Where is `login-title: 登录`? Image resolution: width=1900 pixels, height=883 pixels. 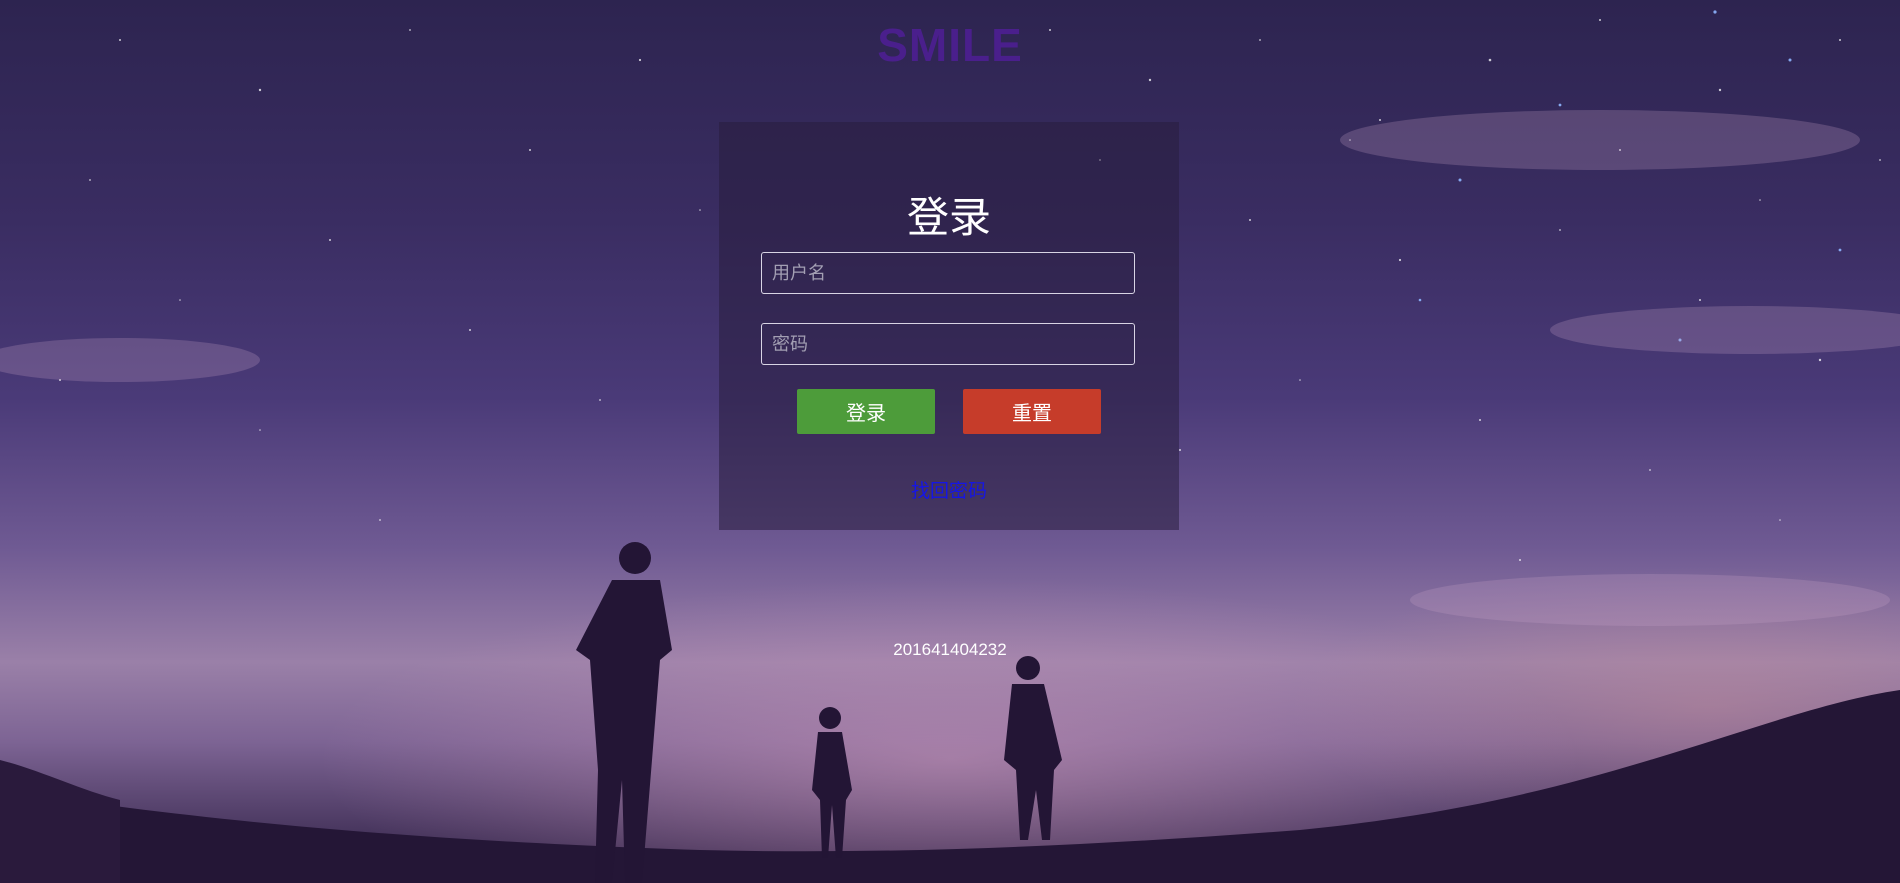 login-title: 登录 is located at coordinates (948, 217).